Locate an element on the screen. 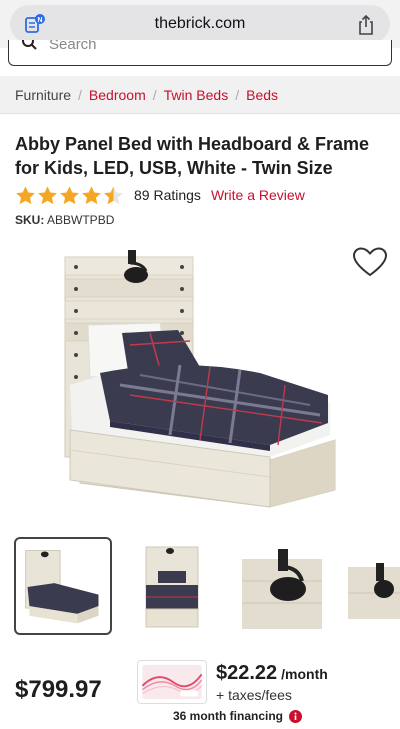 This screenshot has width=400, height=729. monthly-suffix: /month is located at coordinates (304, 674).